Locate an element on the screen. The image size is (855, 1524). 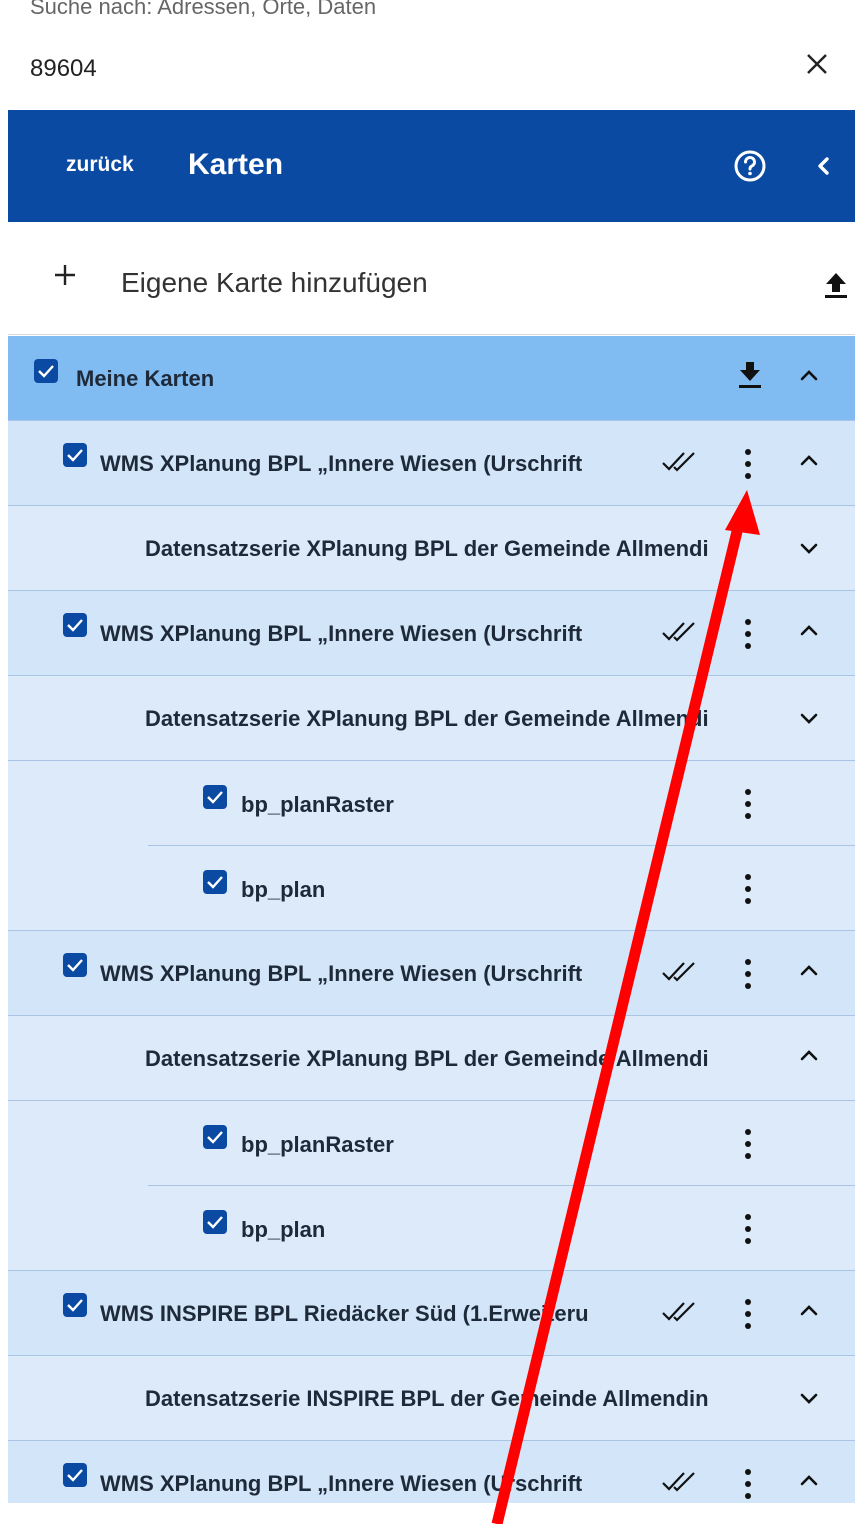
close-icon is located at coordinates (817, 64).